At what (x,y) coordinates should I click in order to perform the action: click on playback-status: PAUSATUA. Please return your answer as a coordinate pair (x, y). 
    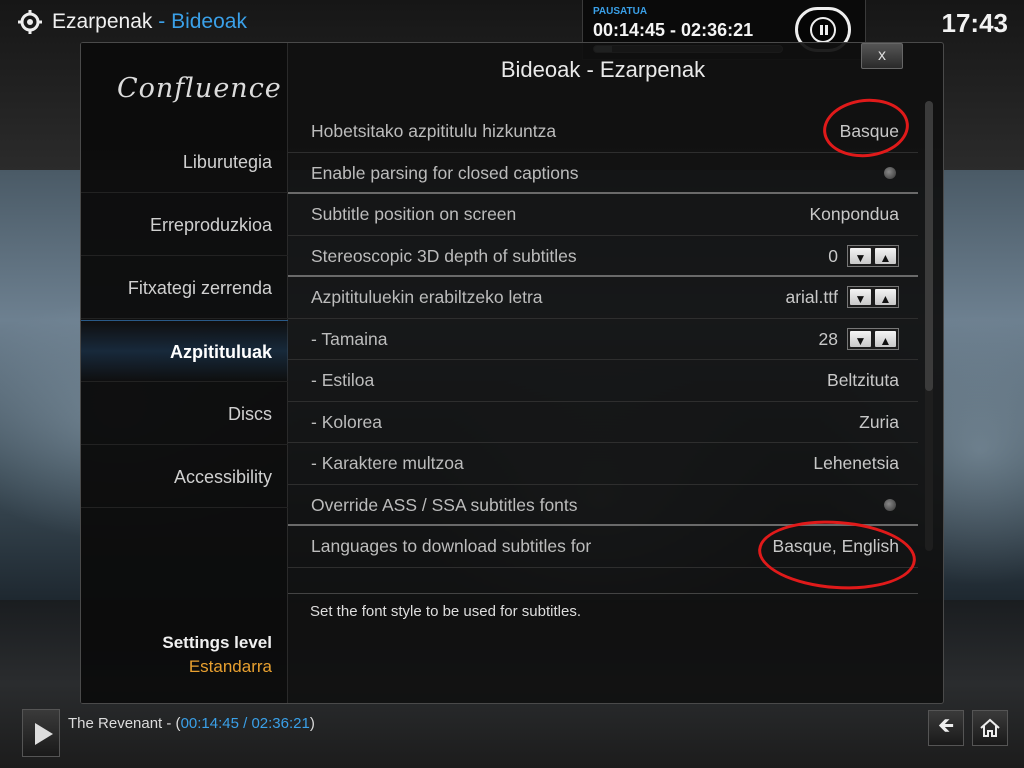
    Looking at the image, I should click on (620, 11).